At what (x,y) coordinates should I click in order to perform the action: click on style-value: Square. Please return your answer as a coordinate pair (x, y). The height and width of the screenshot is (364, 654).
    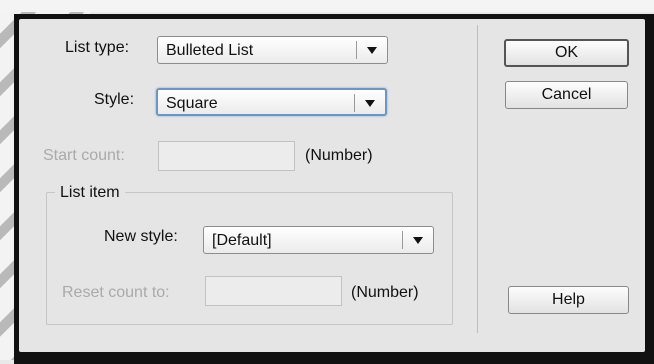
    Looking at the image, I should click on (192, 103).